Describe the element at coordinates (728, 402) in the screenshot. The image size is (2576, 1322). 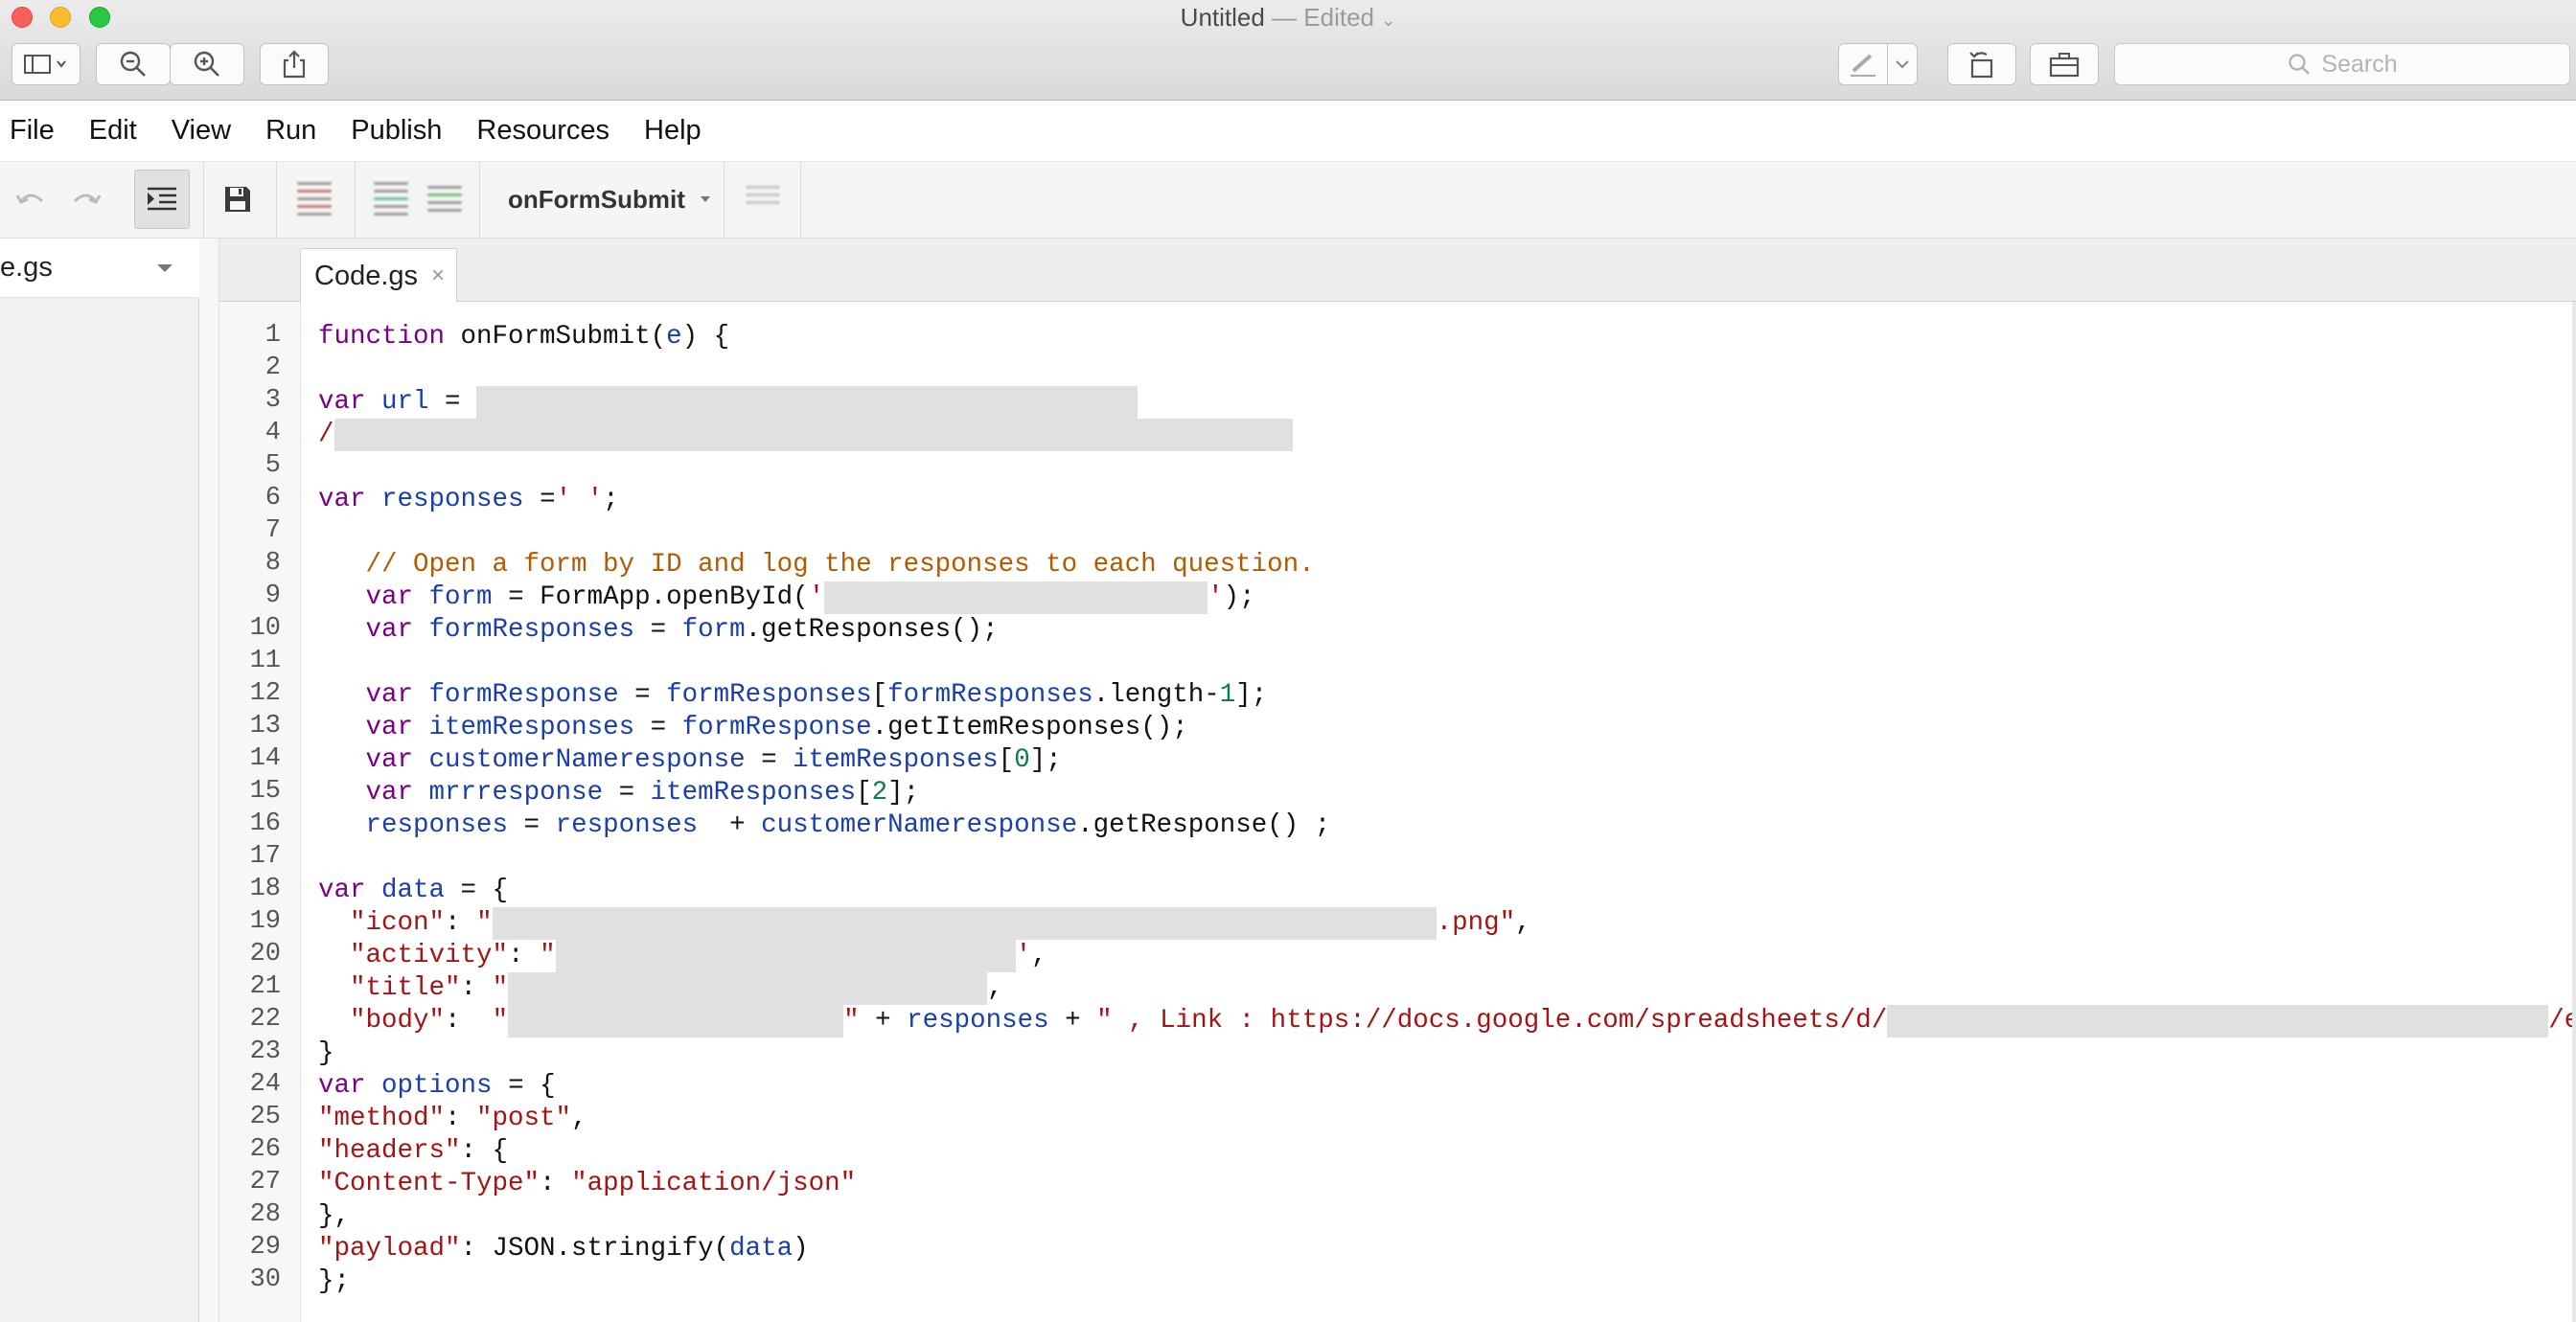
I see `code-line: var url =` at that location.